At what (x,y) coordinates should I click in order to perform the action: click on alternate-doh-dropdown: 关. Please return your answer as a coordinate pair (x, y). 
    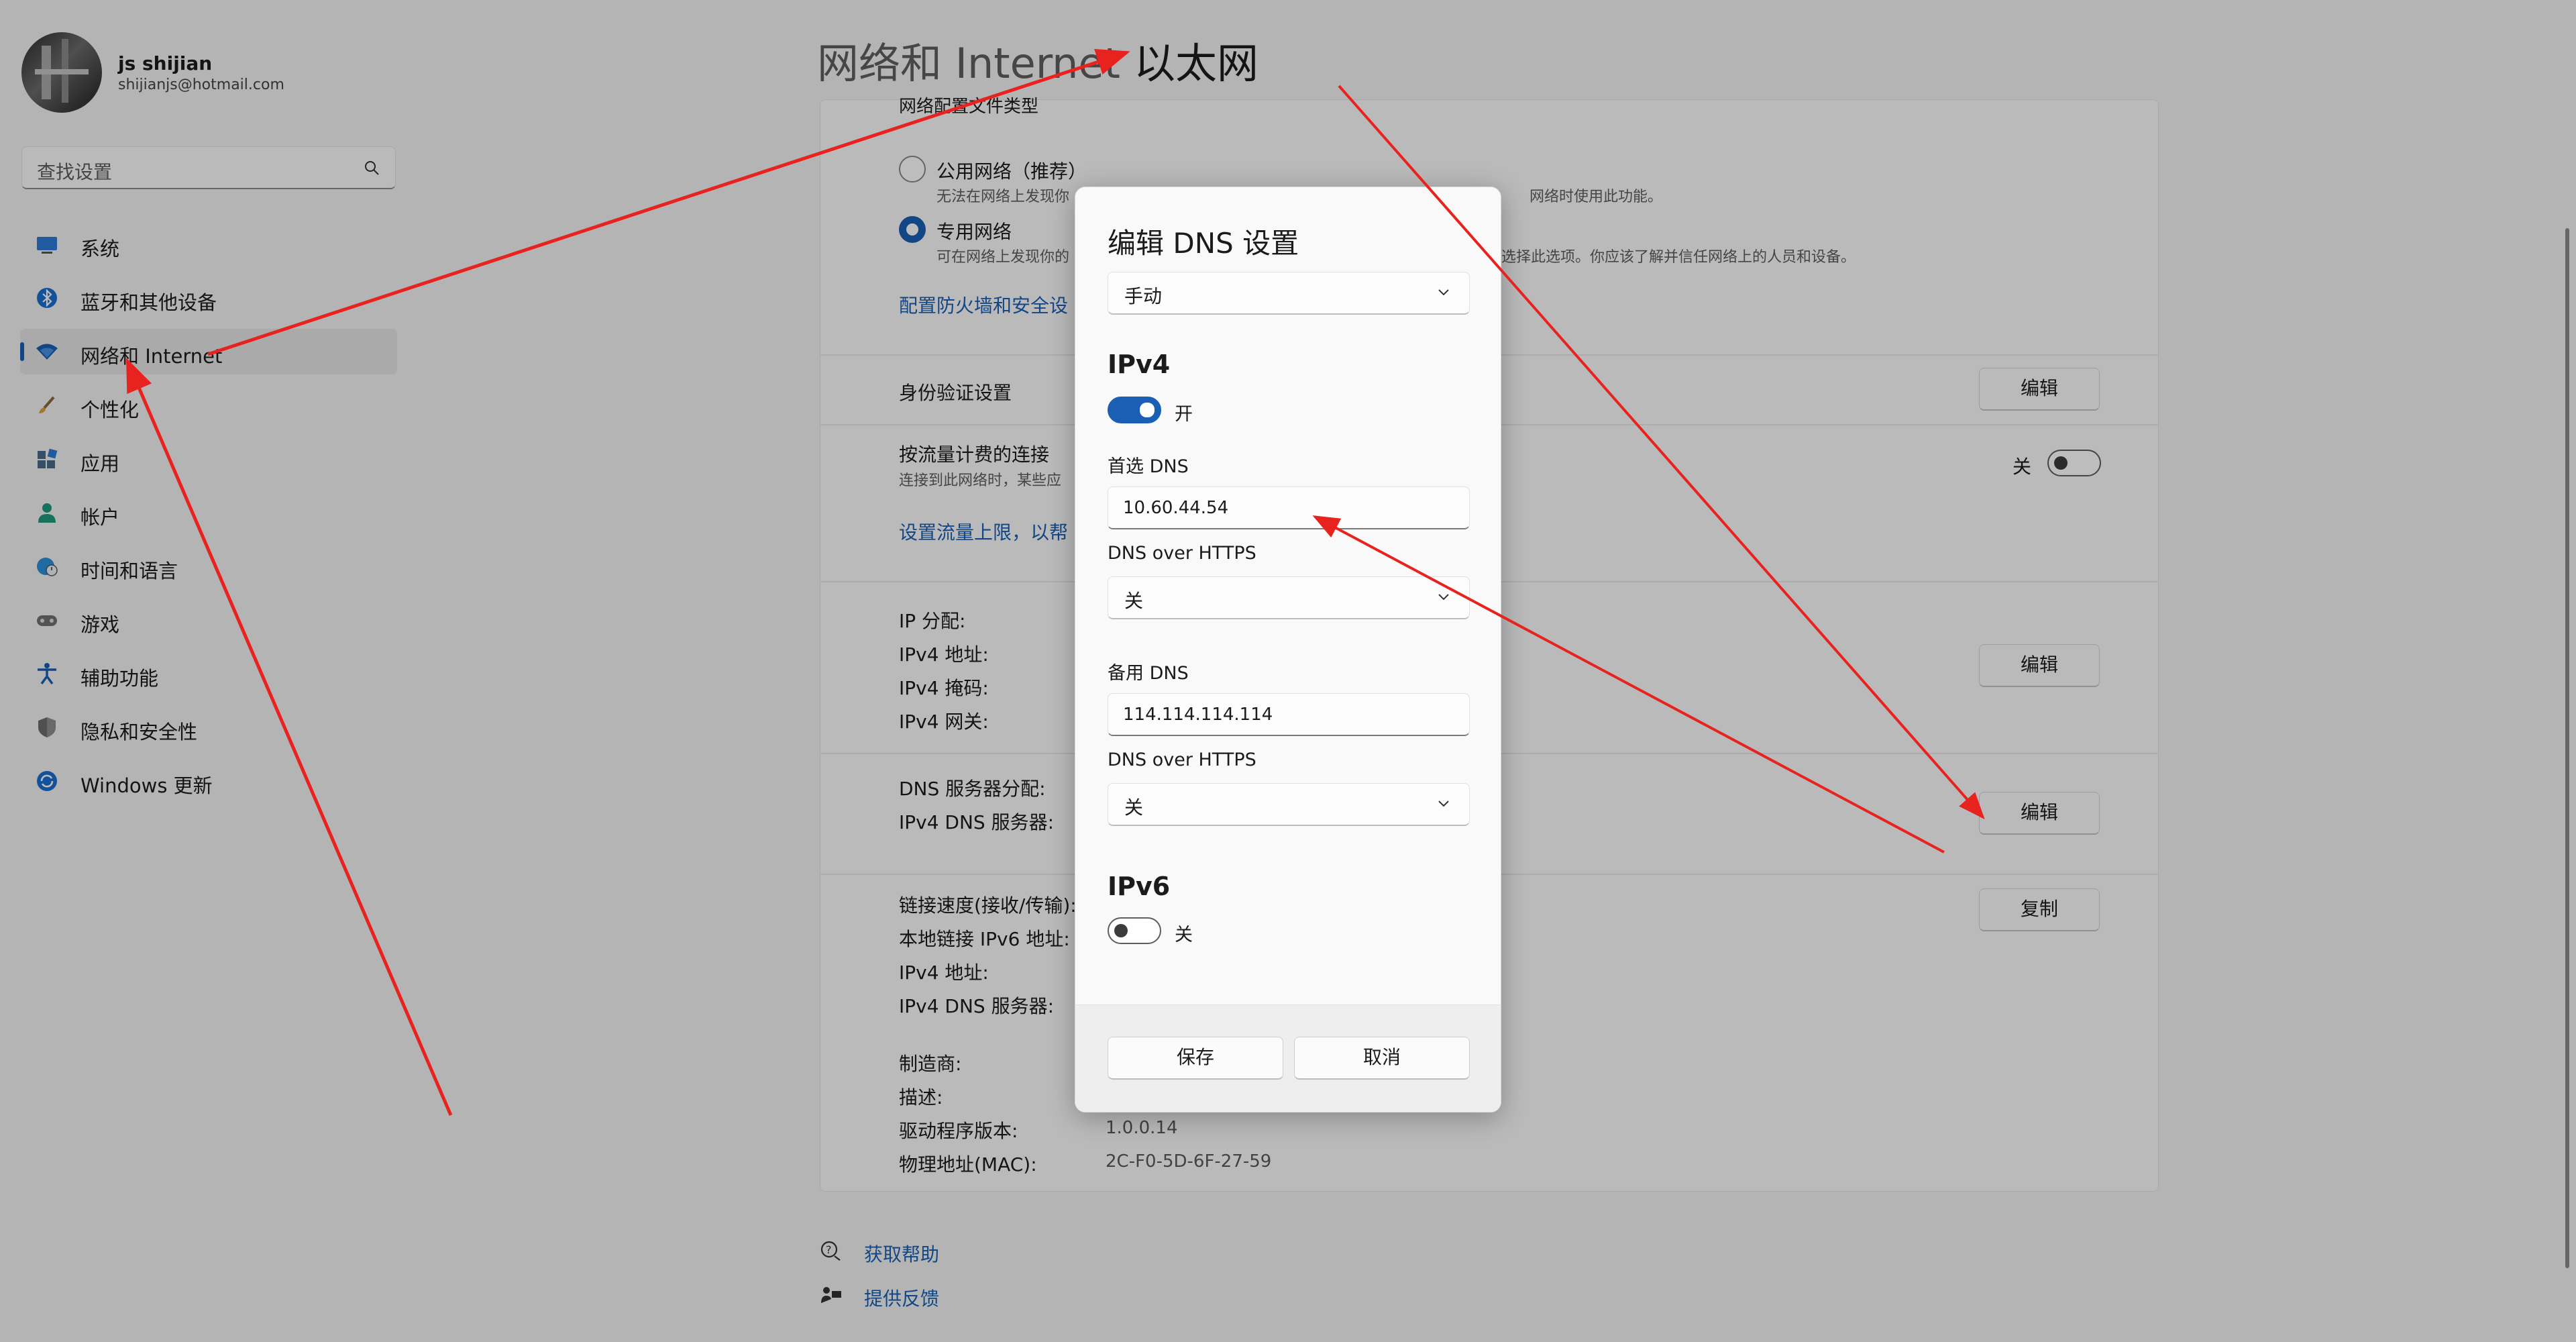
    Looking at the image, I should click on (1289, 805).